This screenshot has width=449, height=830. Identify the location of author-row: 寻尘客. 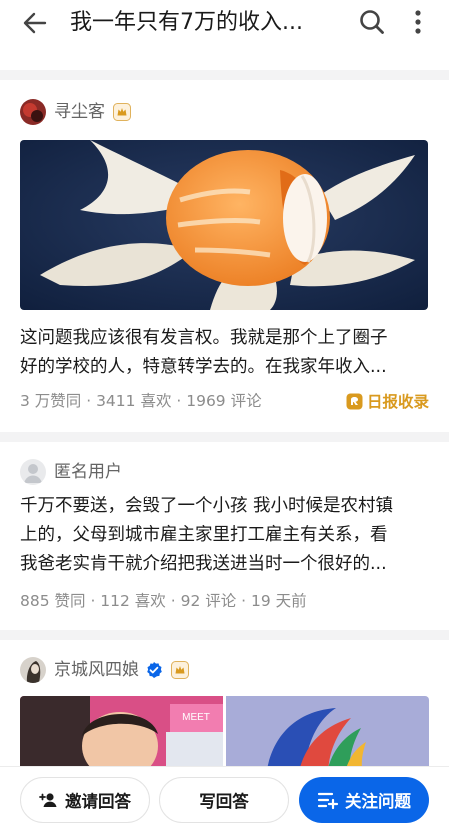
(75, 112).